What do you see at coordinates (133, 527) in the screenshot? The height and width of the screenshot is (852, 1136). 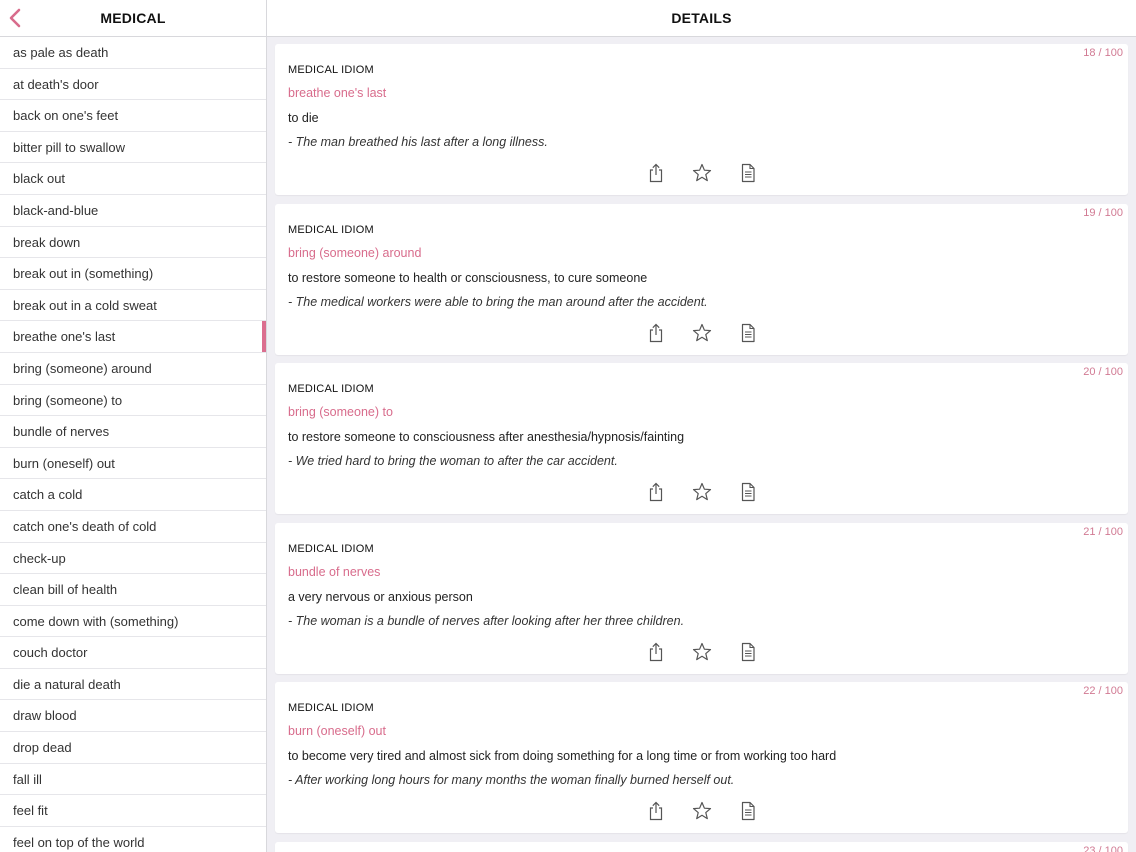 I see `list-item: catch one's death of cold` at bounding box center [133, 527].